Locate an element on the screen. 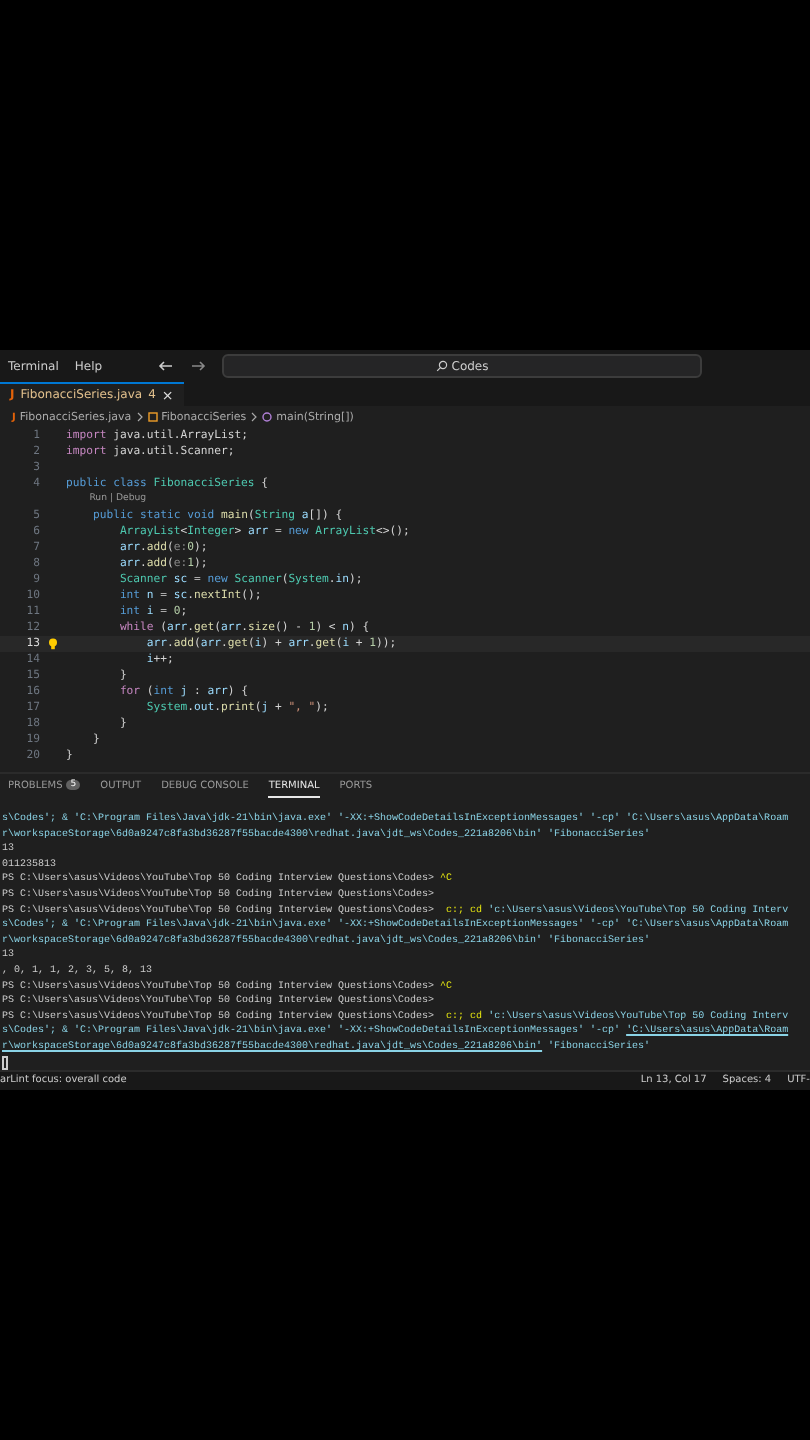 This screenshot has height=1440, width=810. forward-arrow-icon is located at coordinates (198, 366).